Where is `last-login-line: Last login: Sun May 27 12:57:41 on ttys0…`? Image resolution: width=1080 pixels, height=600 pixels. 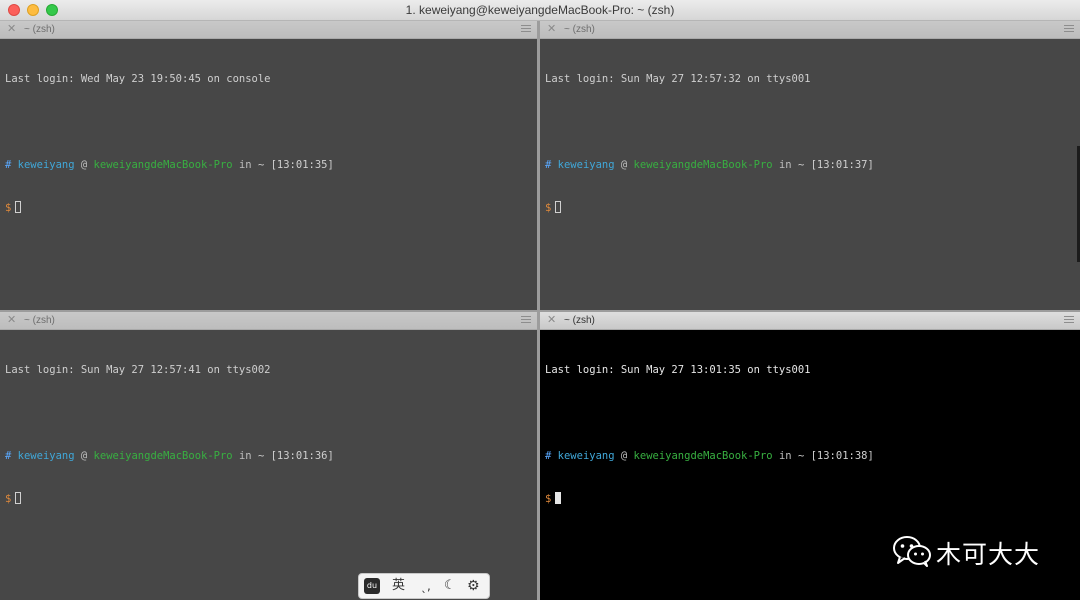
last-login-line: Last login: Sun May 27 12:57:41 on ttys0… is located at coordinates (138, 369).